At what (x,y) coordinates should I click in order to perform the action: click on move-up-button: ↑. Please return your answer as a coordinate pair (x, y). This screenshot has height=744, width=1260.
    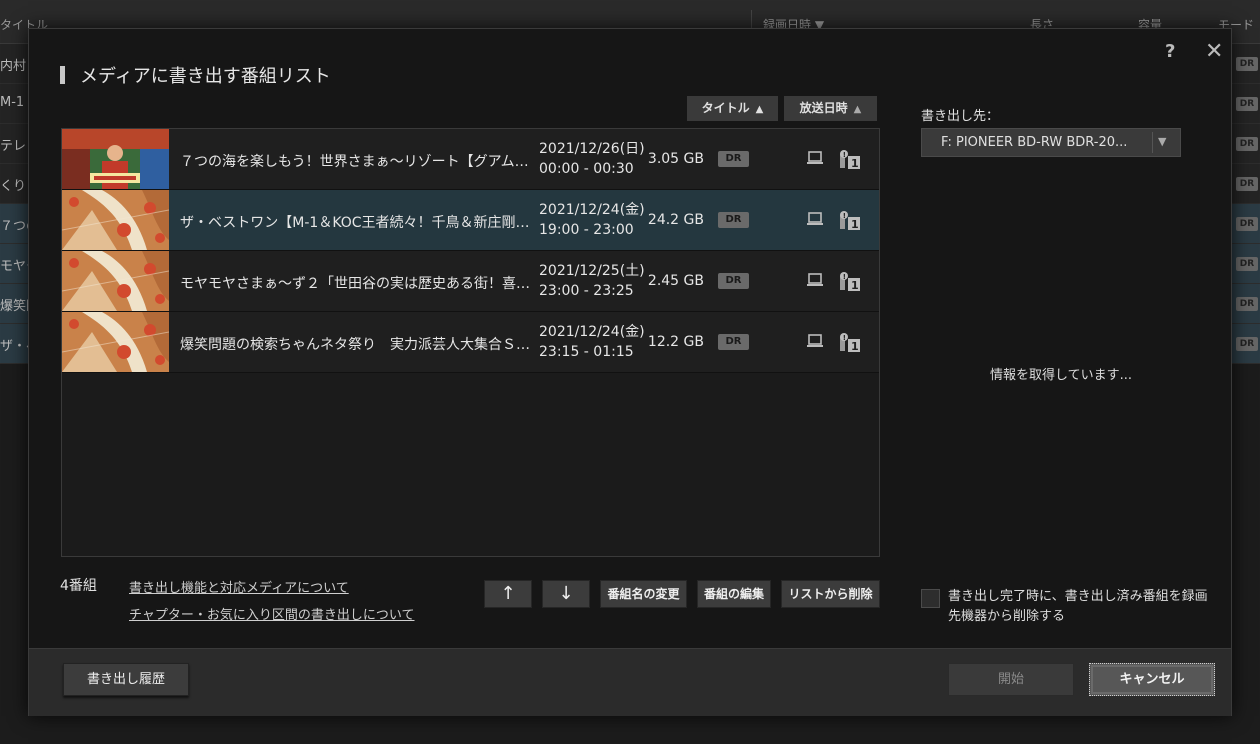
    Looking at the image, I should click on (508, 594).